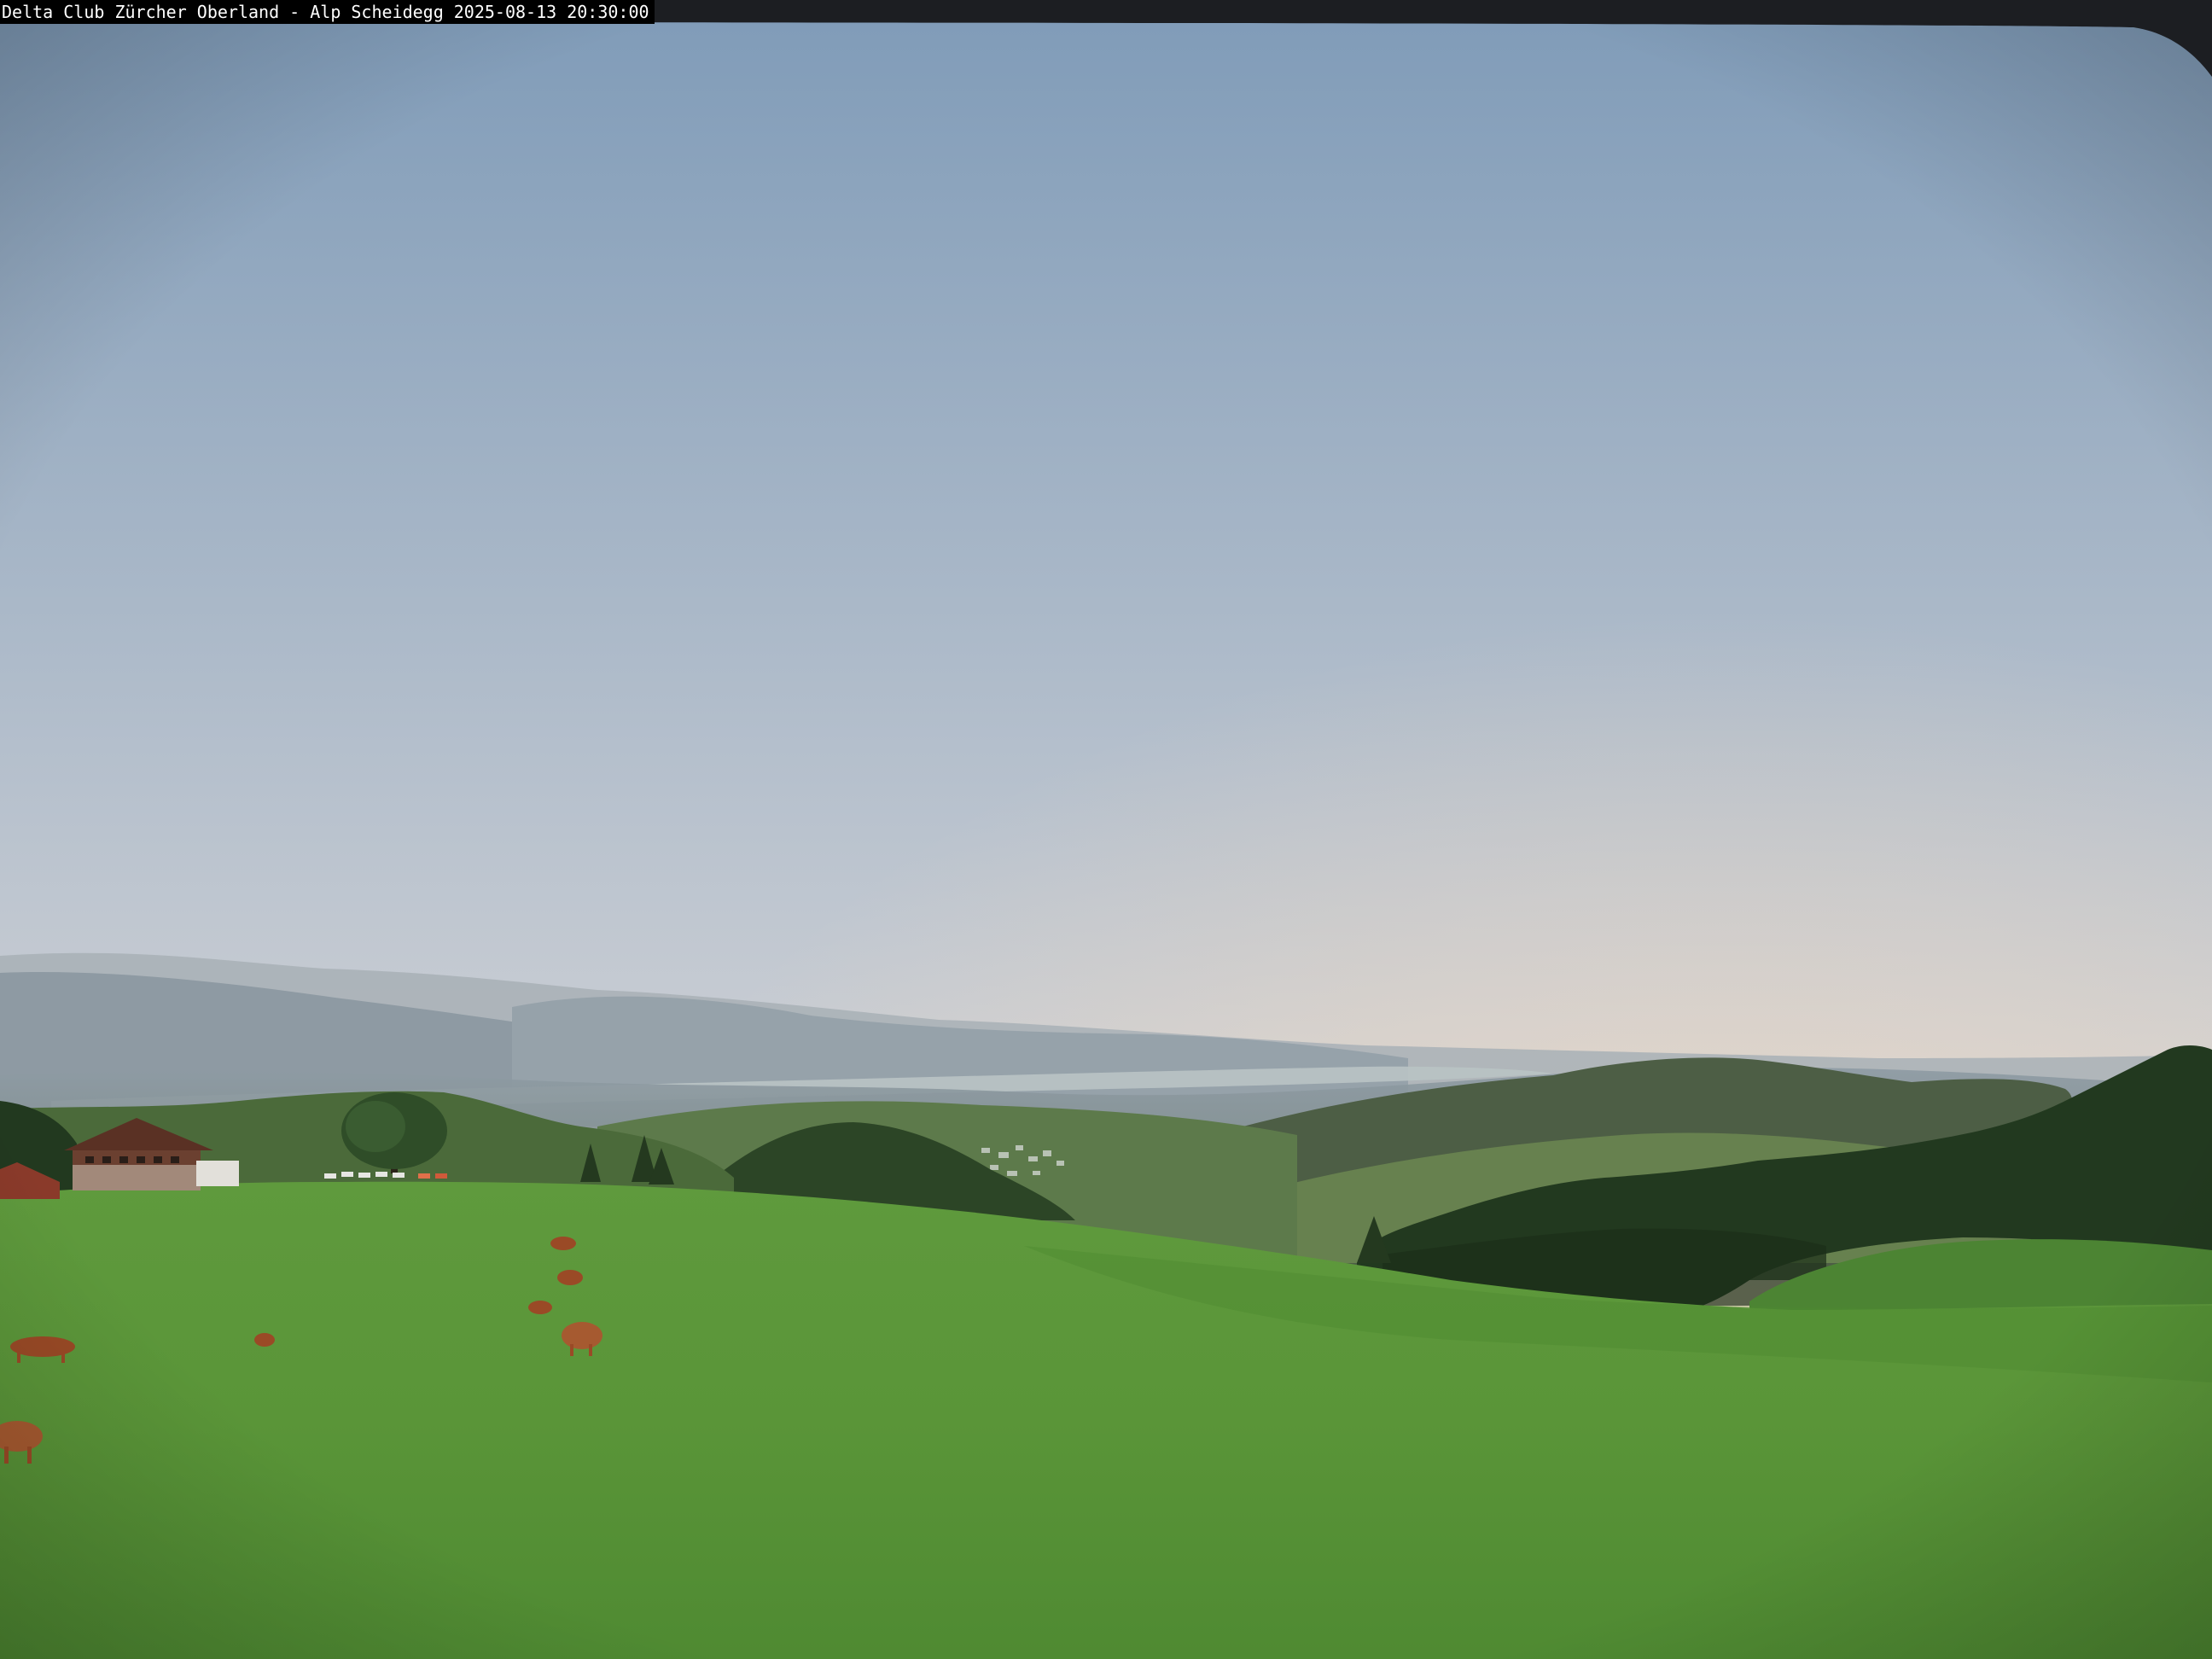 This screenshot has height=1659, width=2212. Describe the element at coordinates (551, 12) in the screenshot. I see `webcam-timestamp: 2025-08-13 20:30:00` at that location.